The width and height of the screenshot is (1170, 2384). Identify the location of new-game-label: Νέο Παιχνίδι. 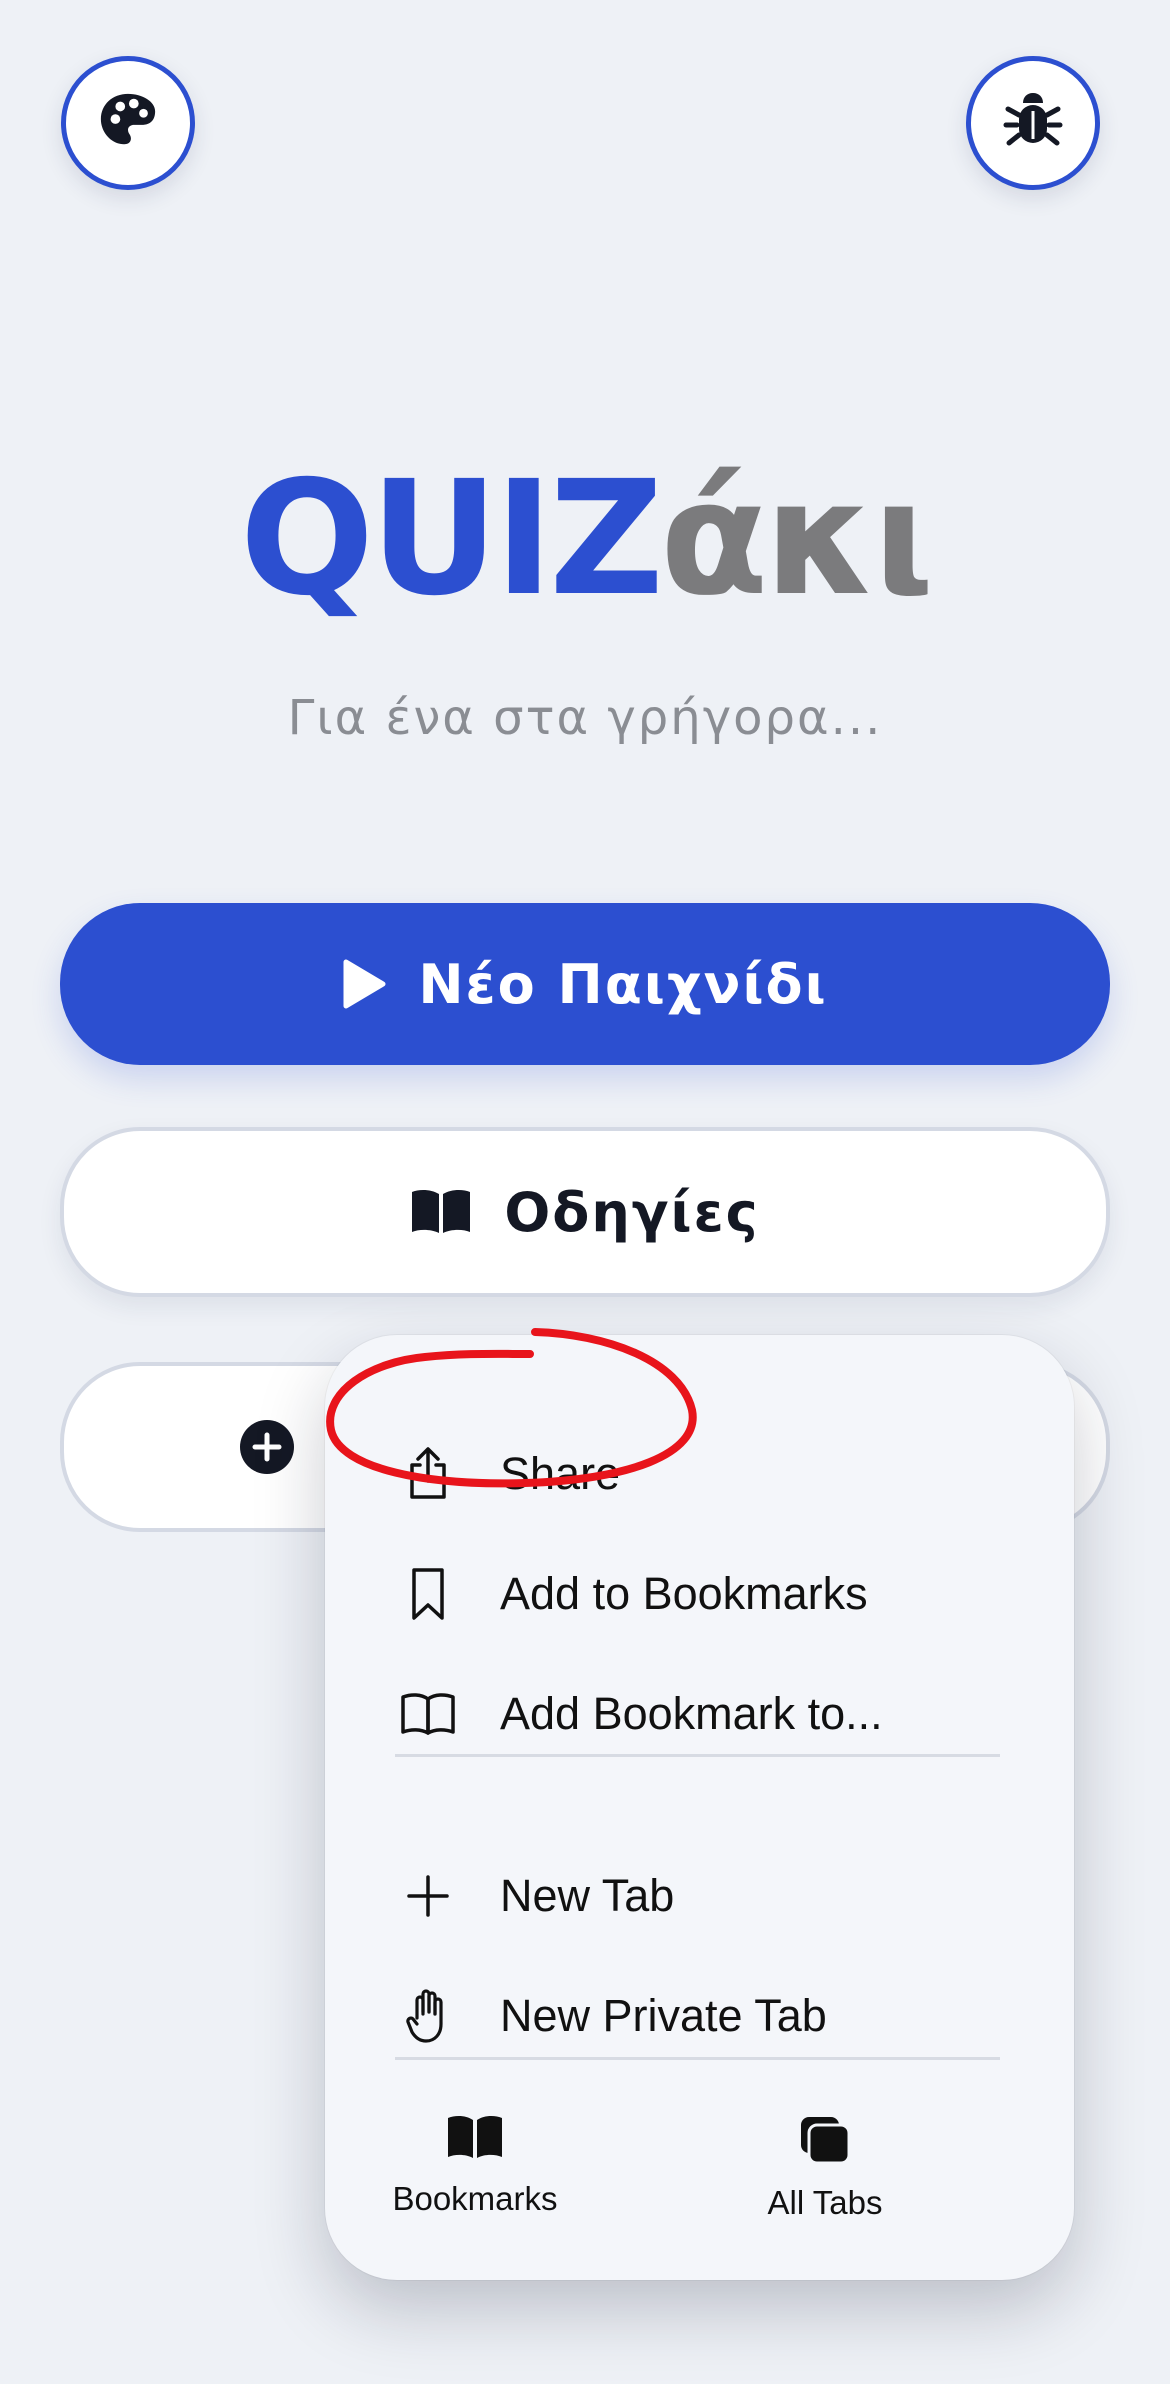
(623, 984).